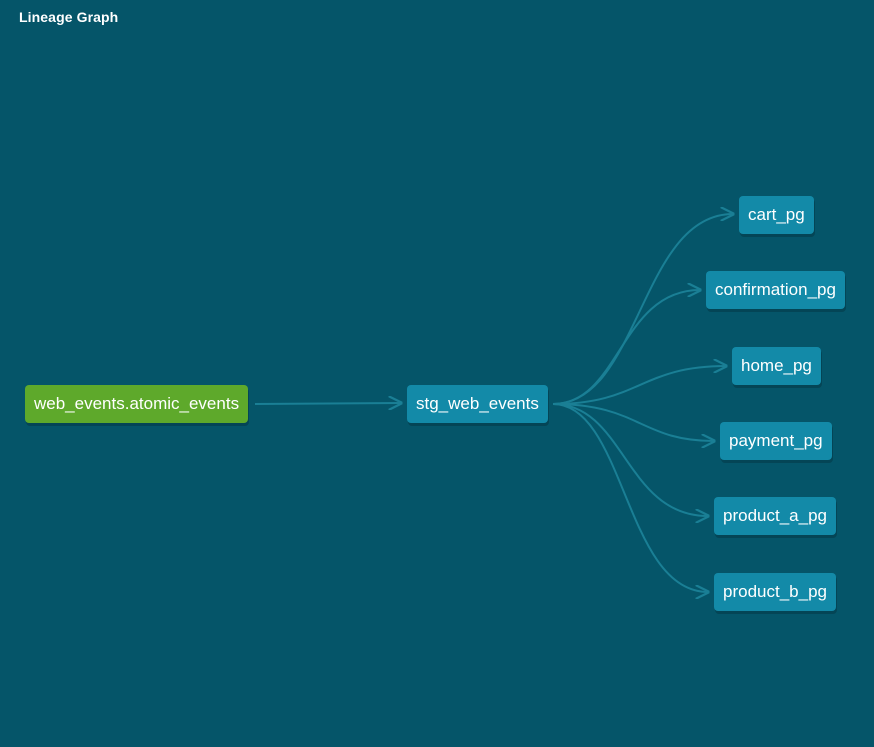  Describe the element at coordinates (775, 290) in the screenshot. I see `node-confirmation-pg: confirmation_pg` at that location.